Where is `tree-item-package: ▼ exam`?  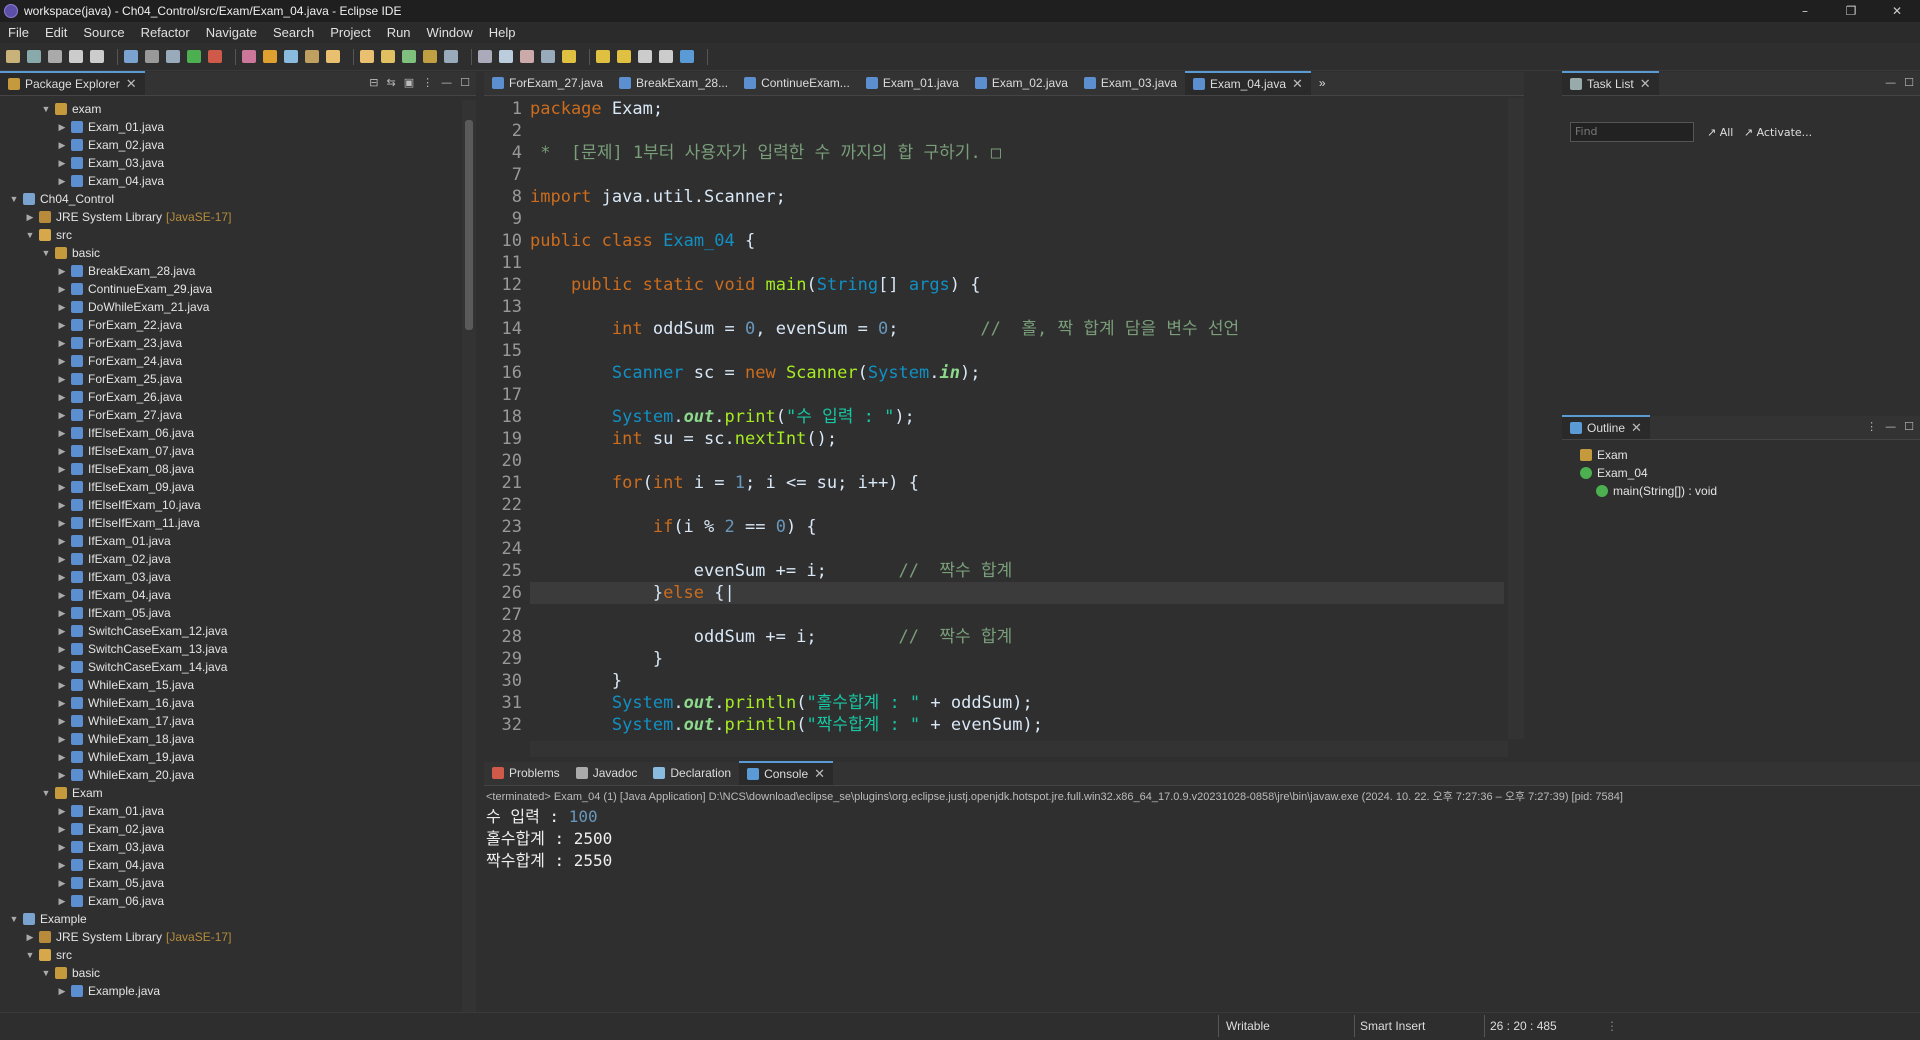 tree-item-package: ▼ exam is located at coordinates (230, 109).